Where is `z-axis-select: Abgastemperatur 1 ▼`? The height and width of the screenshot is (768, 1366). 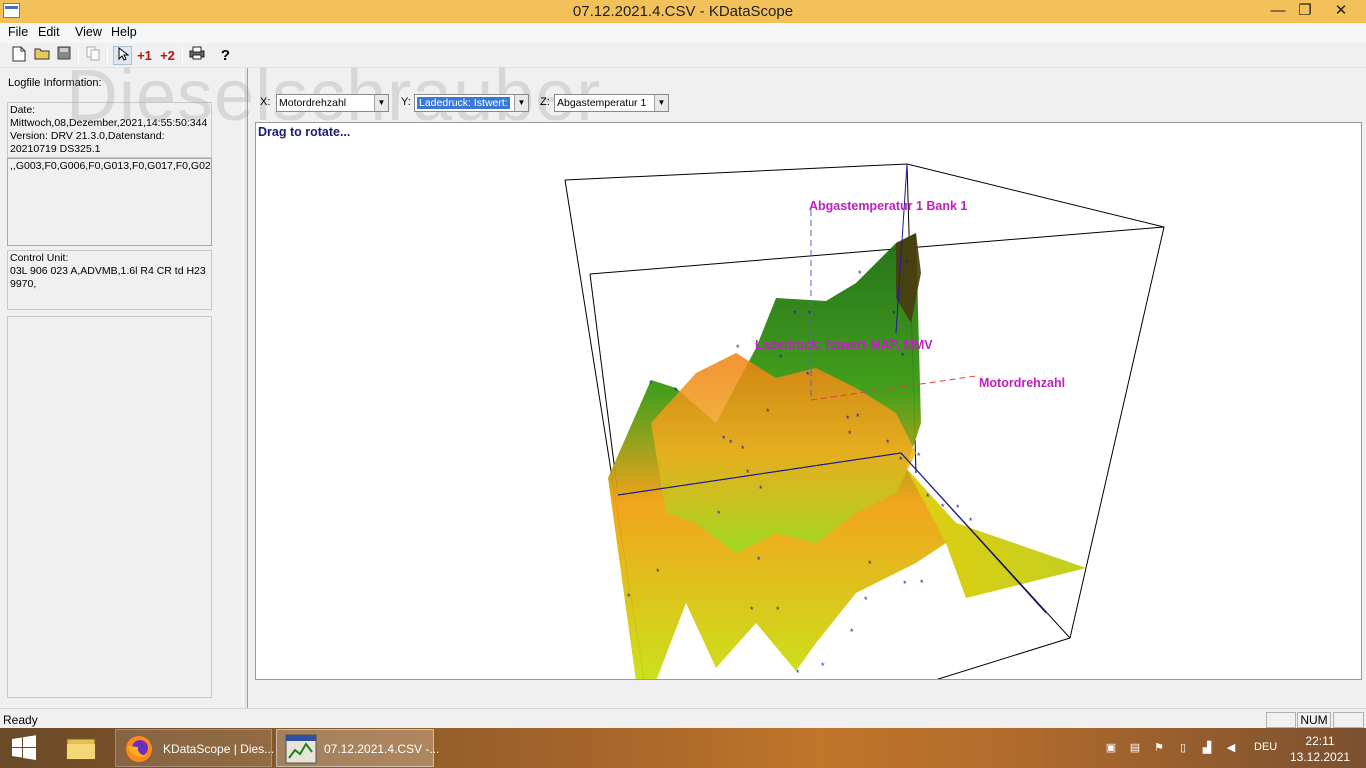 z-axis-select: Abgastemperatur 1 ▼ is located at coordinates (611, 103).